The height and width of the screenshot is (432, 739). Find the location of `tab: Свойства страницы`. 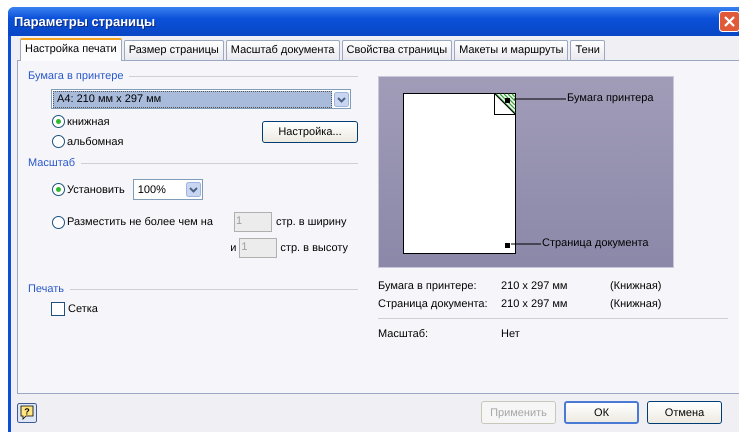

tab: Свойства страницы is located at coordinates (397, 50).